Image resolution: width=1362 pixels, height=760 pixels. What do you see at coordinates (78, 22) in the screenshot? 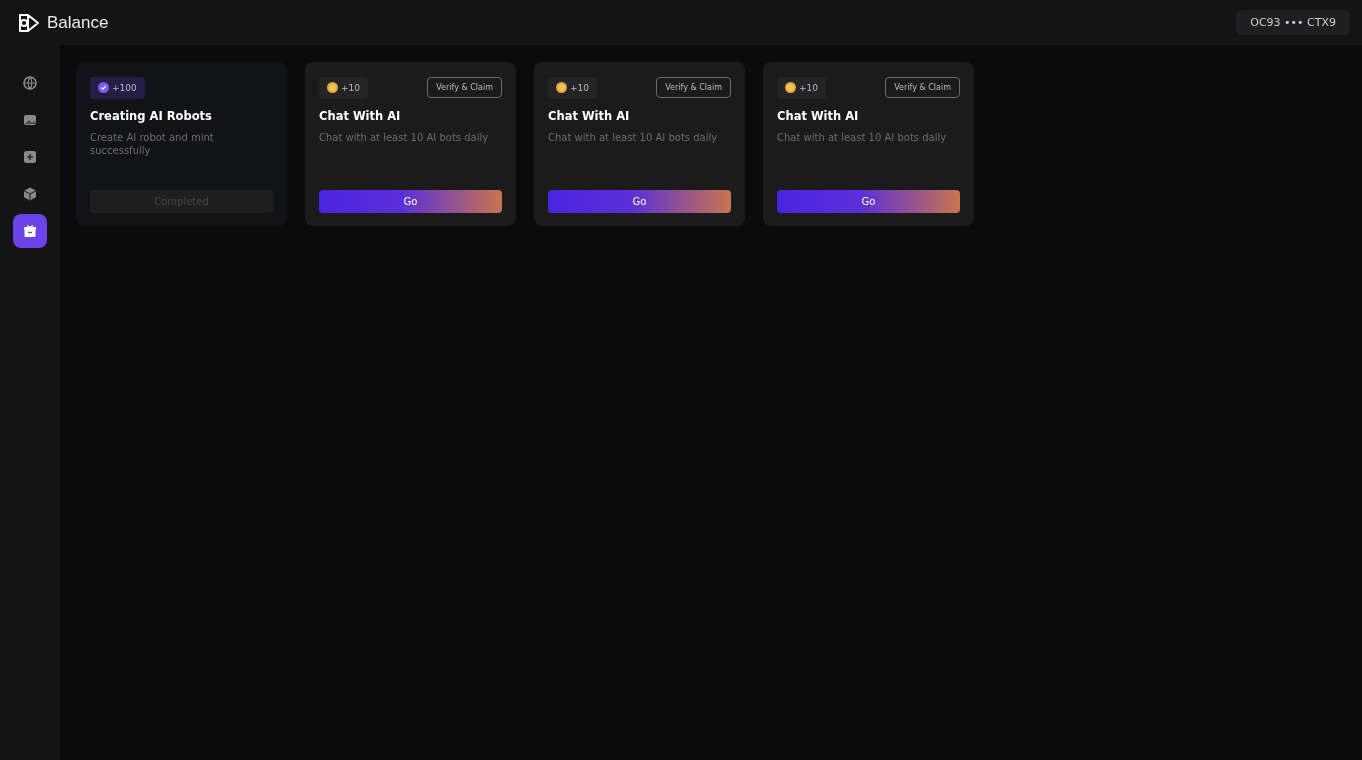
I see `brand-name: Balance` at bounding box center [78, 22].